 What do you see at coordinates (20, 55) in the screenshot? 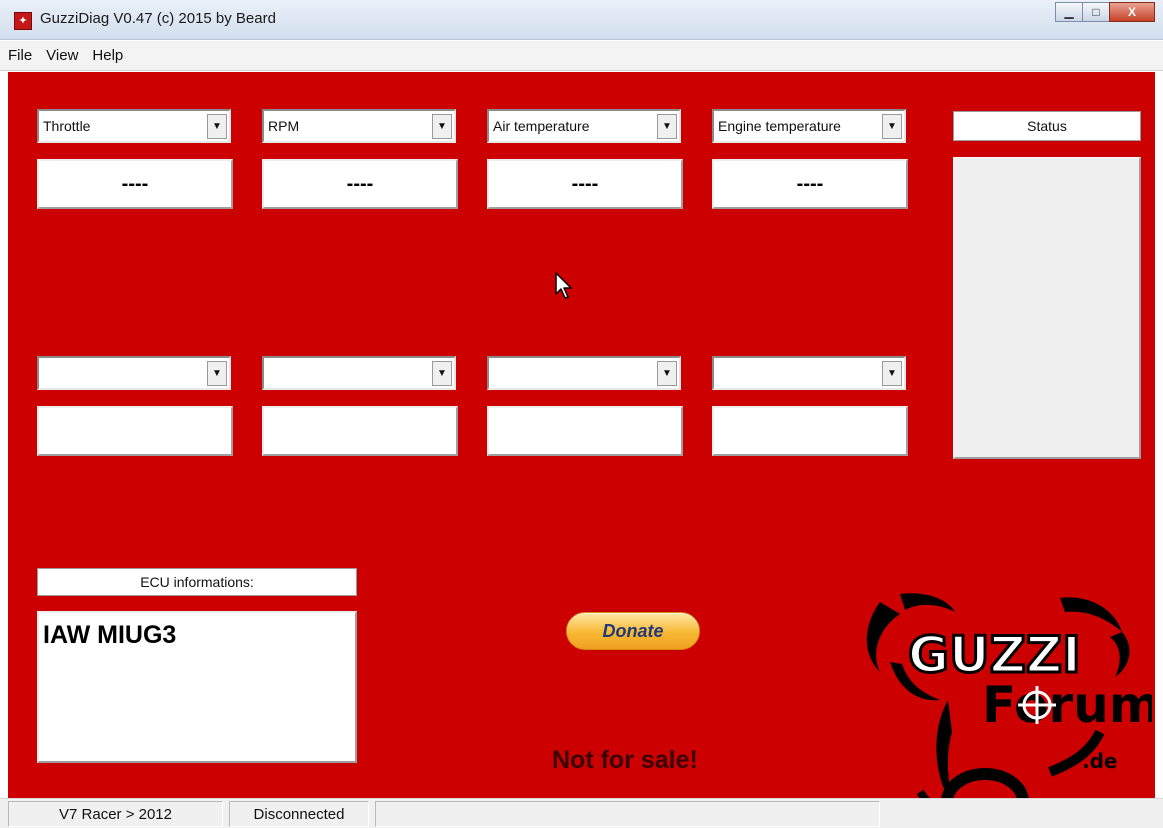
I see `menu-file: File` at bounding box center [20, 55].